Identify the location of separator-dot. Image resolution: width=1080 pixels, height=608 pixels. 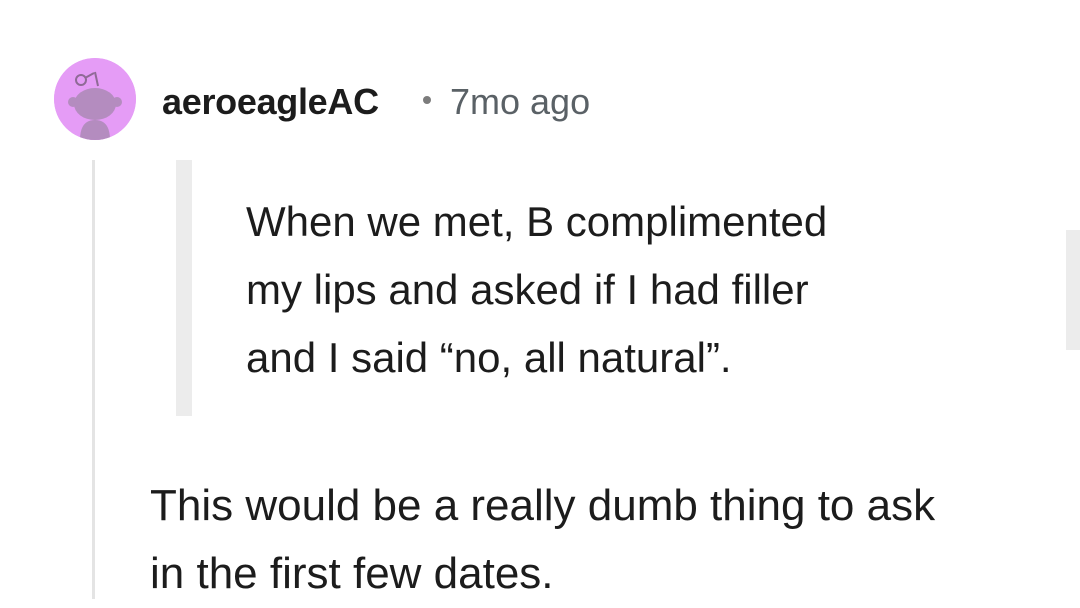
(427, 100).